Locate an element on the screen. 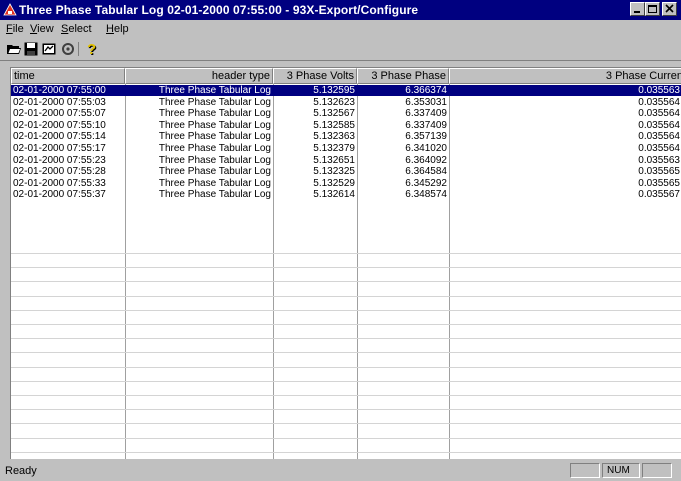 This screenshot has width=681, height=481. column-header-header-type: header type is located at coordinates (199, 76).